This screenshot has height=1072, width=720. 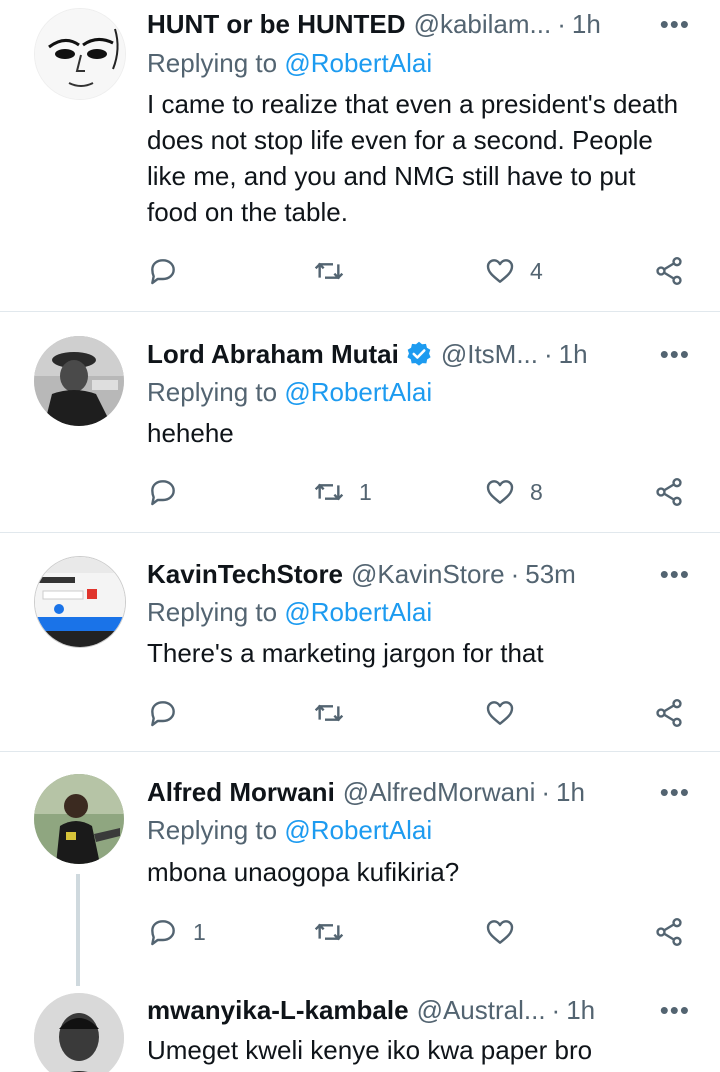 I want to click on reply-button: 1, so click(x=176, y=932).